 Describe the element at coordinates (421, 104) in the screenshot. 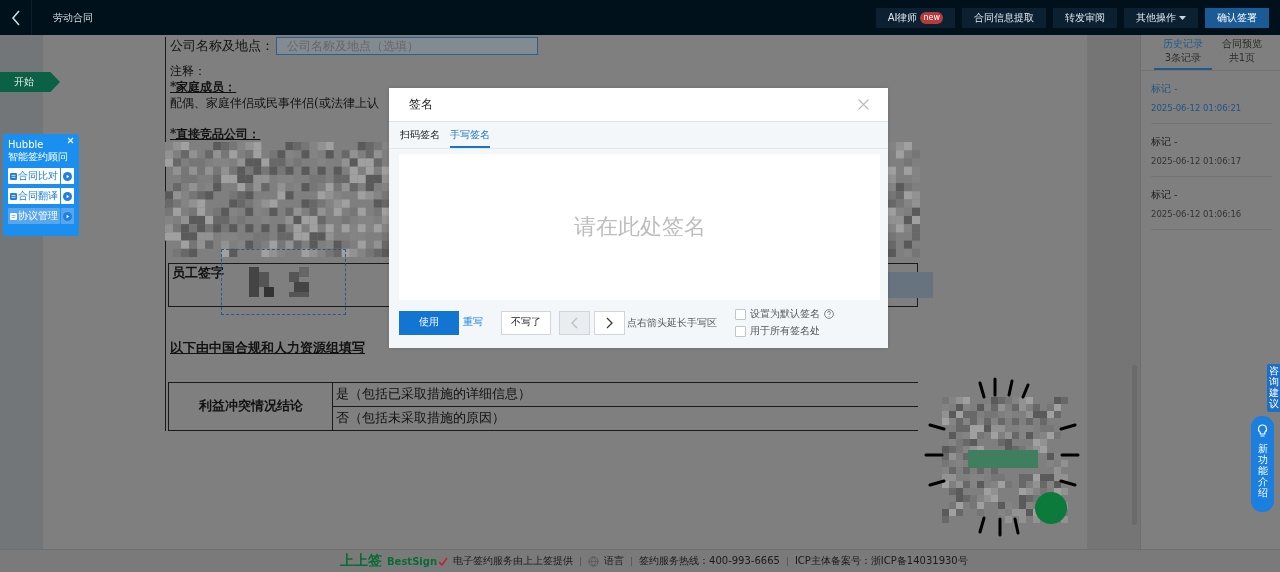

I see `dialog-title: 签名` at that location.